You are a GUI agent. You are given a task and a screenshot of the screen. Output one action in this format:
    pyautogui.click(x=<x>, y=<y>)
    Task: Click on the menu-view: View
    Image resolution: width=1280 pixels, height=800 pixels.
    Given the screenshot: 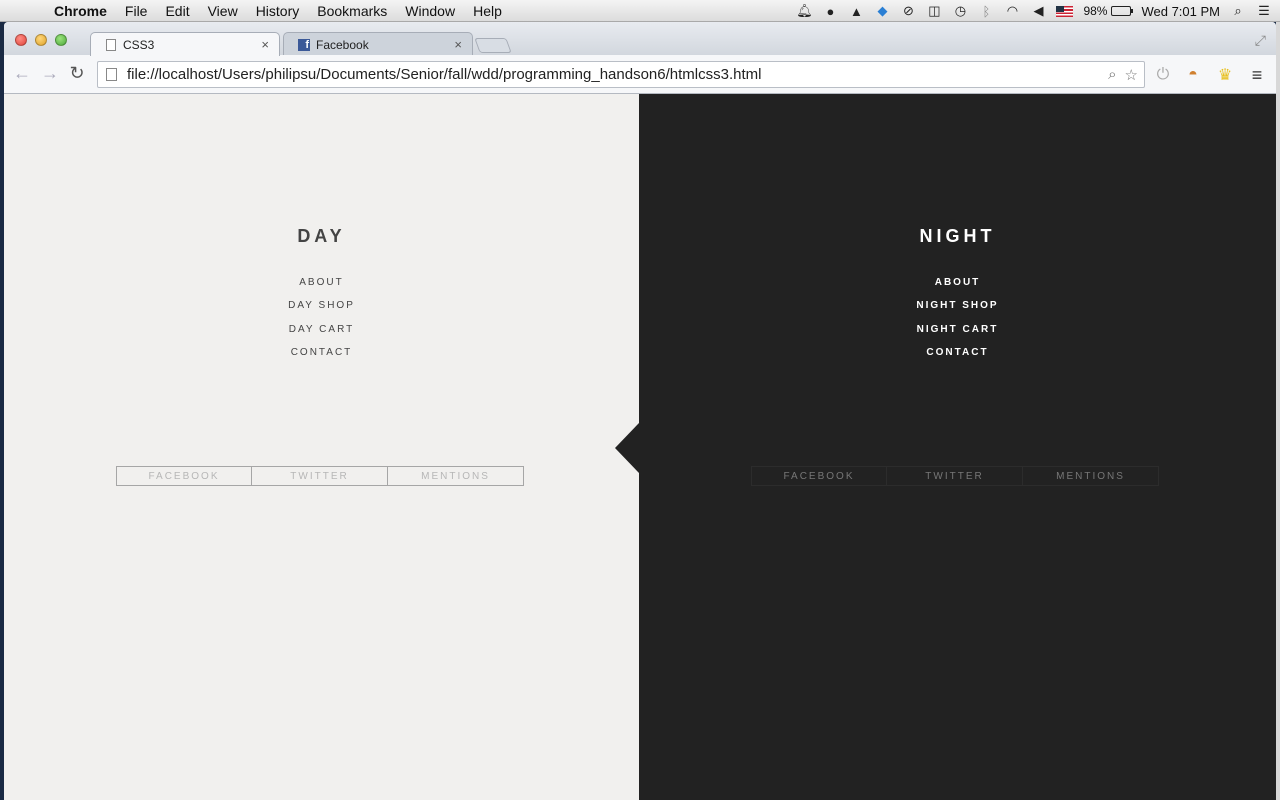 What is the action you would take?
    pyautogui.click(x=223, y=11)
    